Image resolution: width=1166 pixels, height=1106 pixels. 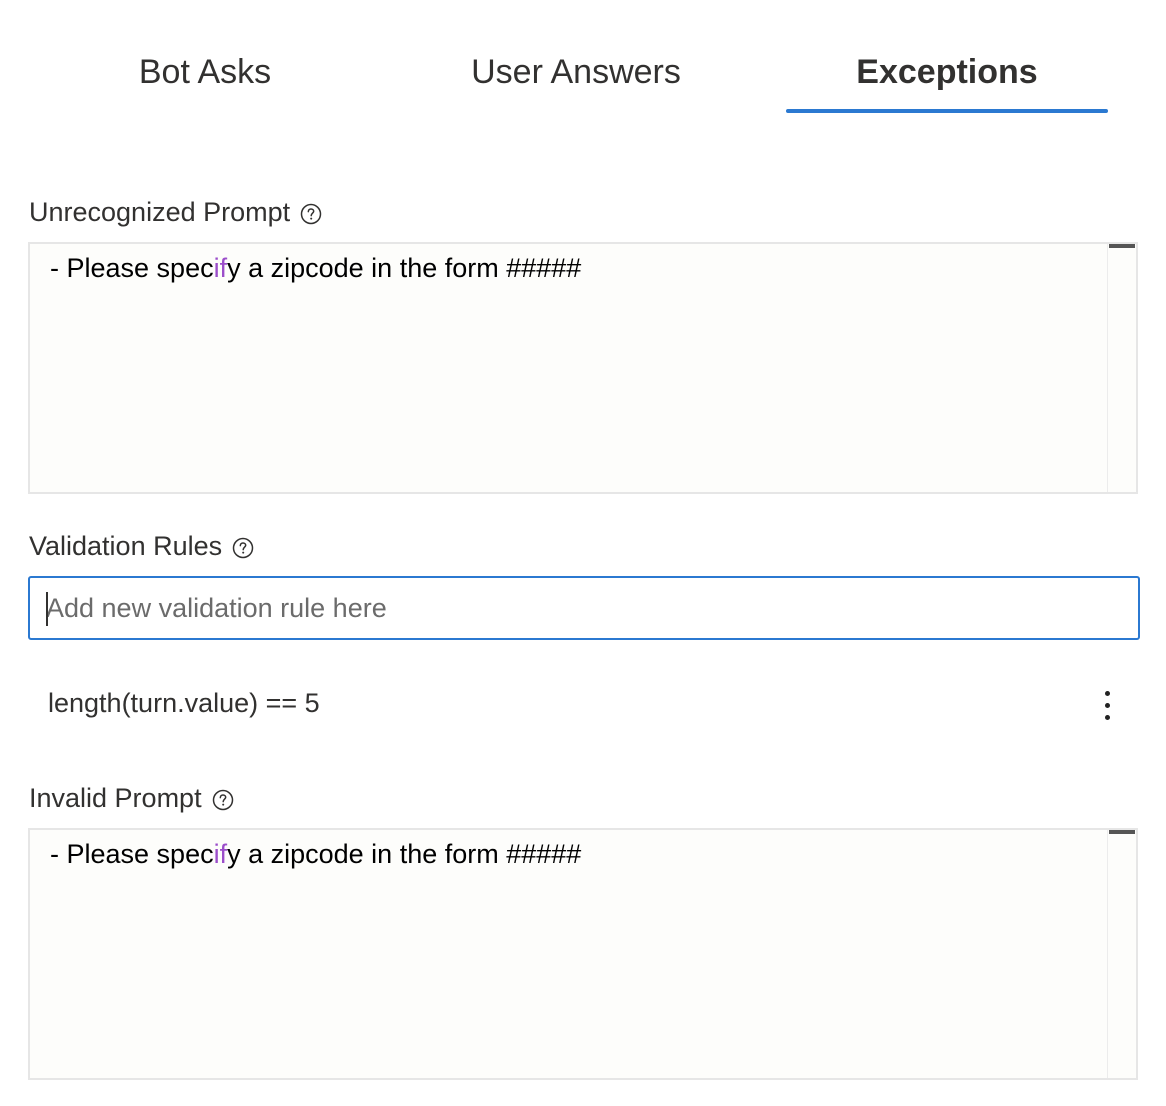 I want to click on more-vertical-icon, so click(x=1108, y=706).